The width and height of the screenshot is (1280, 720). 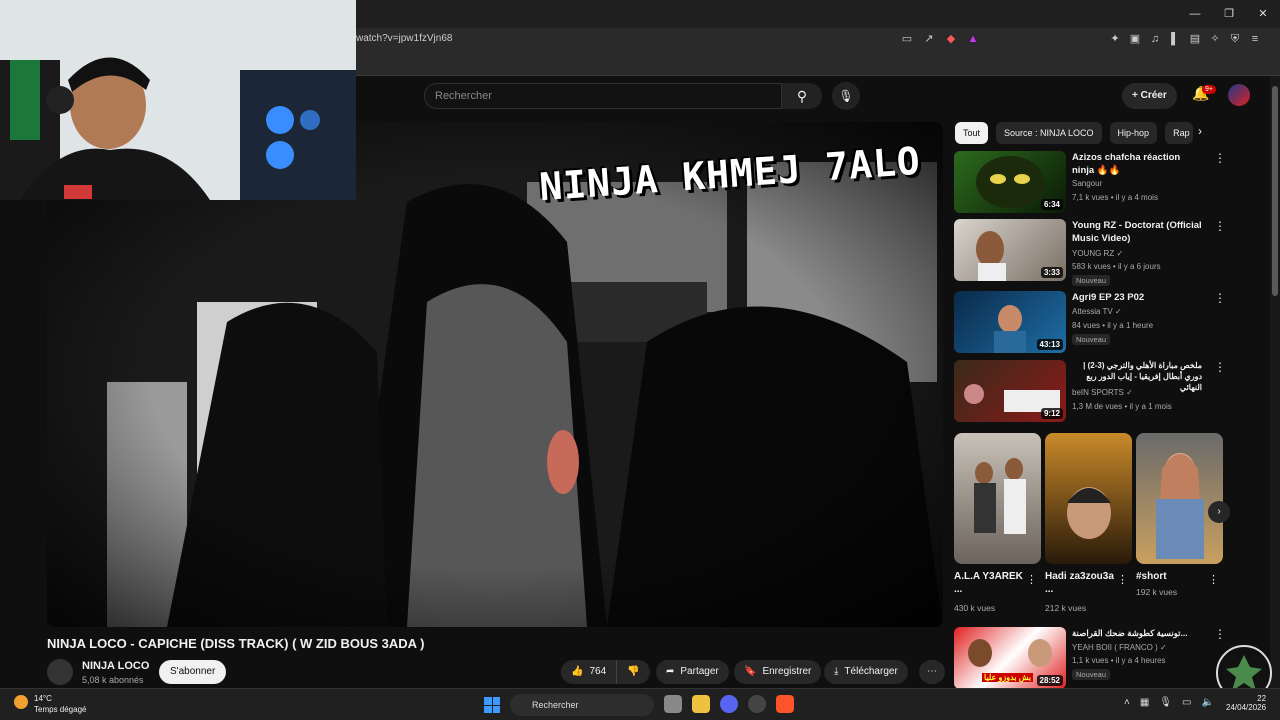 What do you see at coordinates (785, 704) in the screenshot?
I see `brave-browser-icon` at bounding box center [785, 704].